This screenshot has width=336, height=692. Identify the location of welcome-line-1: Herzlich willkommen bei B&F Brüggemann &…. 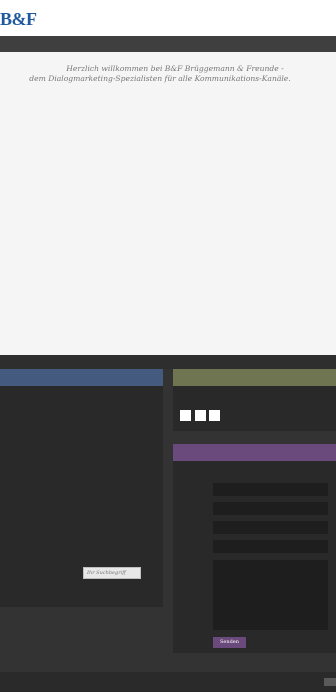
(175, 68).